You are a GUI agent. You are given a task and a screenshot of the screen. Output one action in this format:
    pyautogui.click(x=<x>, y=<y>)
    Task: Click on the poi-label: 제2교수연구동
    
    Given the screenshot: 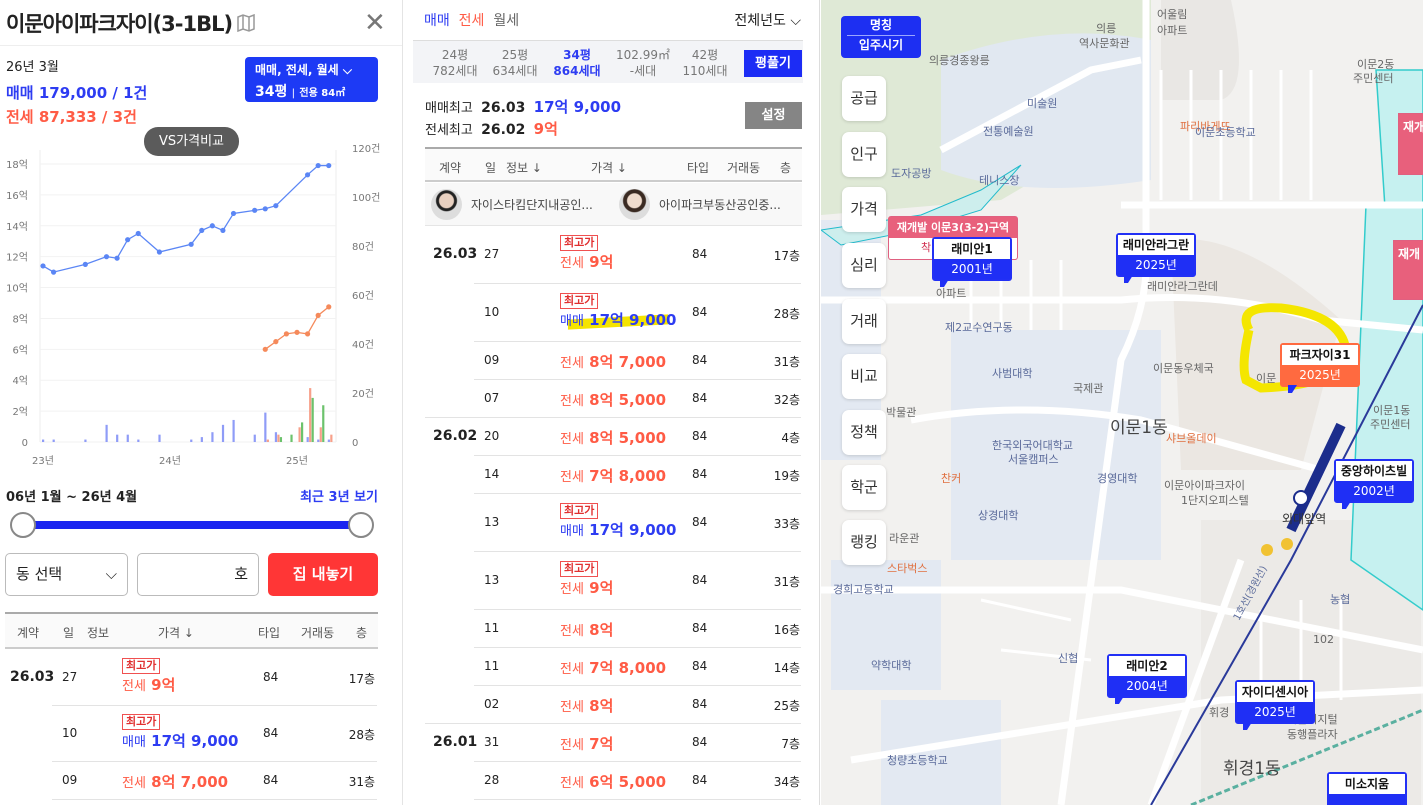 What is the action you would take?
    pyautogui.click(x=979, y=327)
    